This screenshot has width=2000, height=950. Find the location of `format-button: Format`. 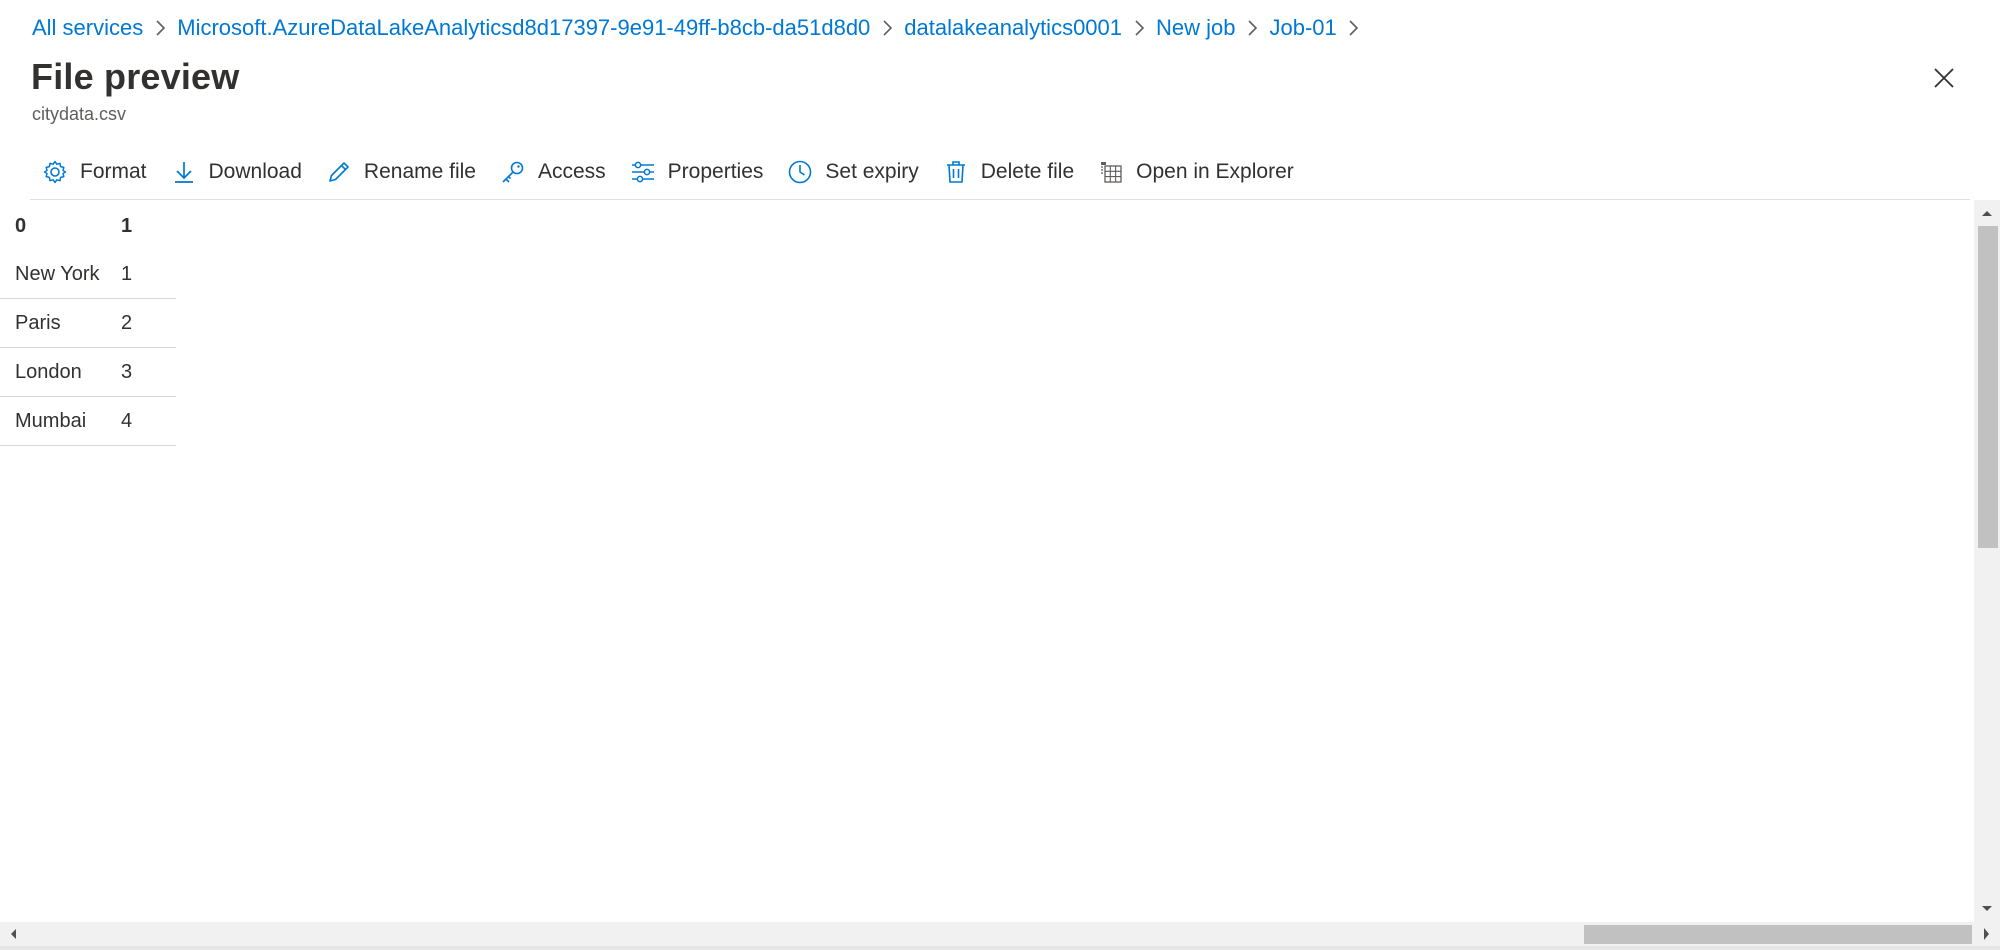

format-button: Format is located at coordinates (96, 172).